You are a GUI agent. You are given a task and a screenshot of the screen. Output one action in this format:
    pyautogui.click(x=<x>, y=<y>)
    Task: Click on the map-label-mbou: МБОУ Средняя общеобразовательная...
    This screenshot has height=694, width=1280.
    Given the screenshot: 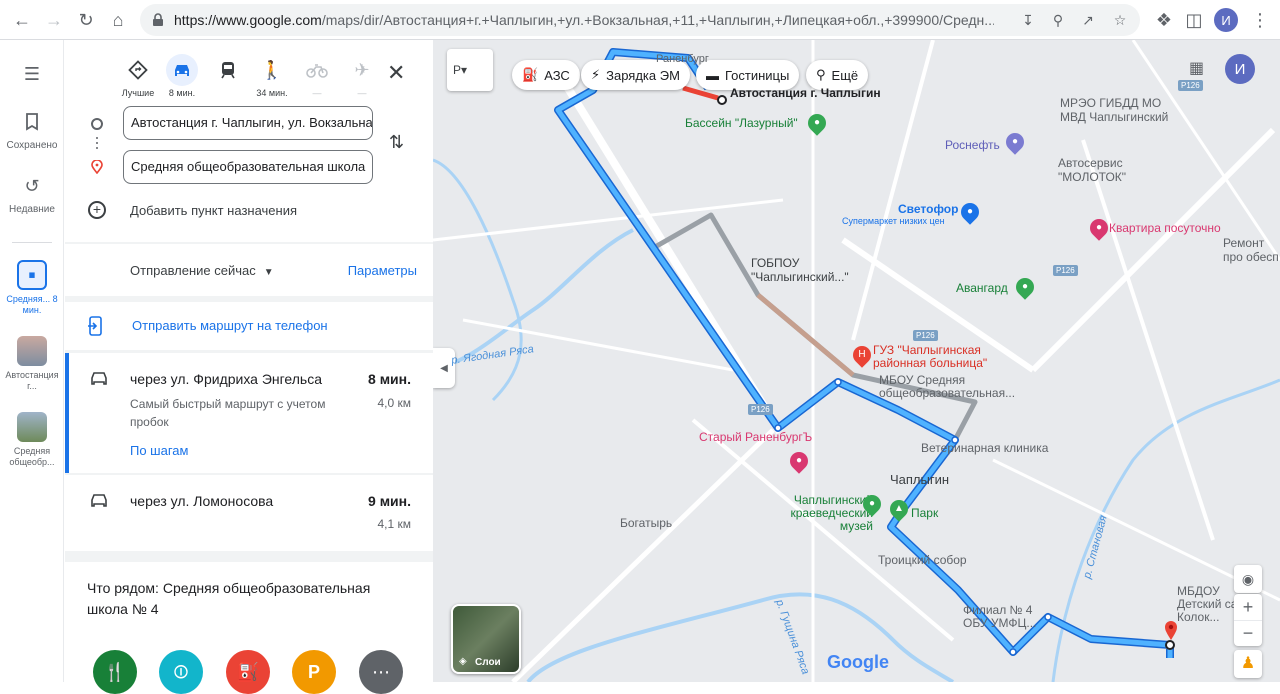 What is the action you would take?
    pyautogui.click(x=954, y=387)
    